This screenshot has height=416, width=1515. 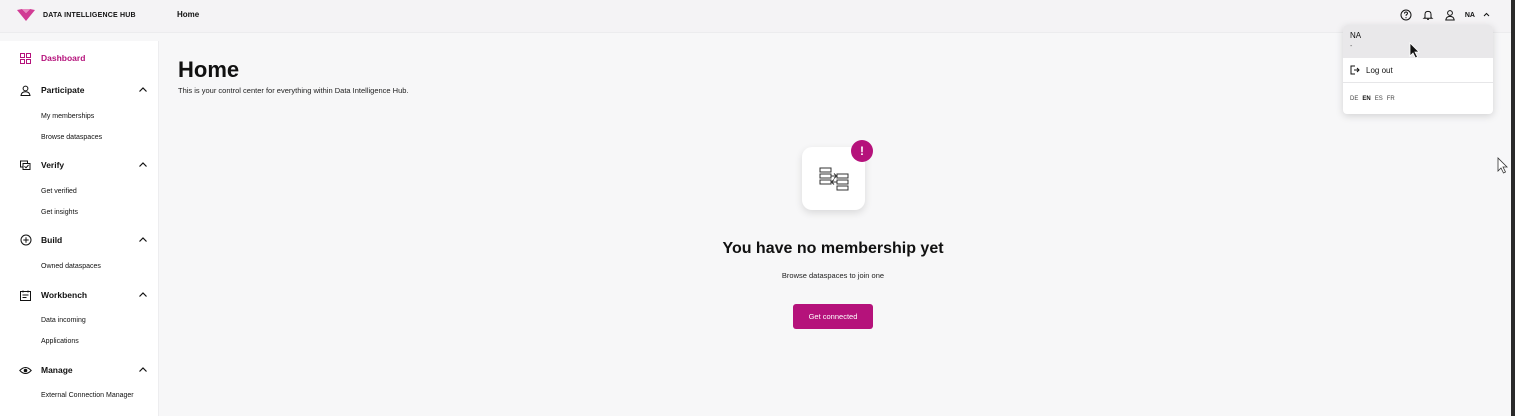 What do you see at coordinates (63, 58) in the screenshot?
I see `sidebar-item-label: Dashboard` at bounding box center [63, 58].